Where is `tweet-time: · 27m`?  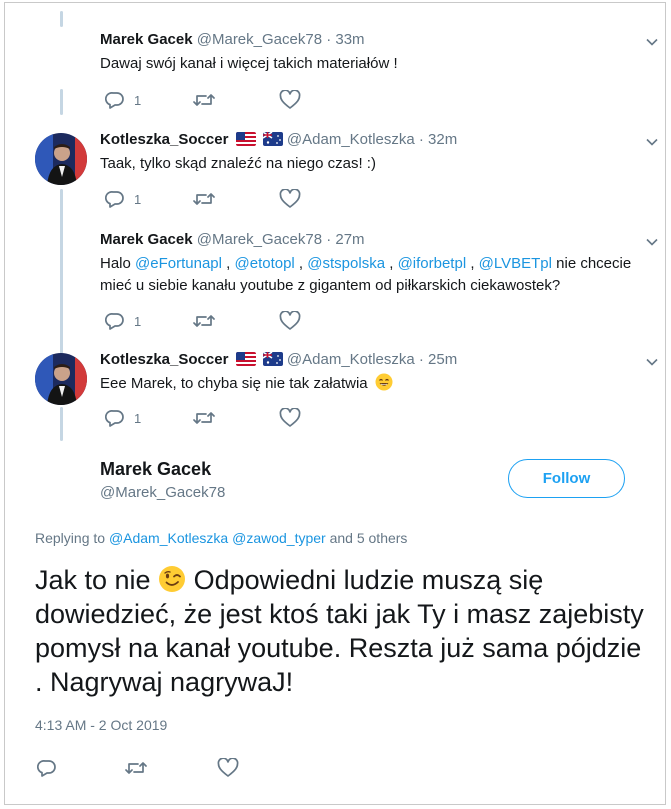
tweet-time: · 27m is located at coordinates (345, 239).